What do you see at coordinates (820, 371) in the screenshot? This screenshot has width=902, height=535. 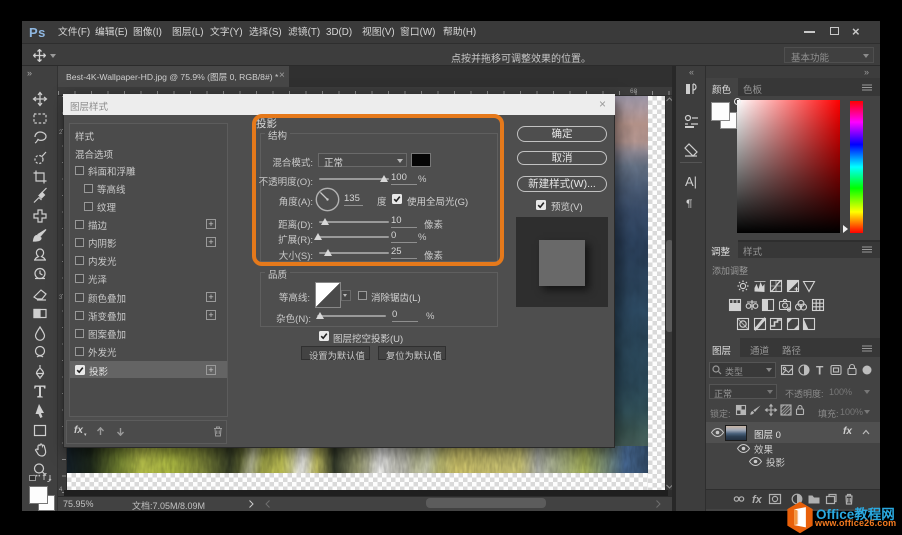 I see `svg-text: T` at bounding box center [820, 371].